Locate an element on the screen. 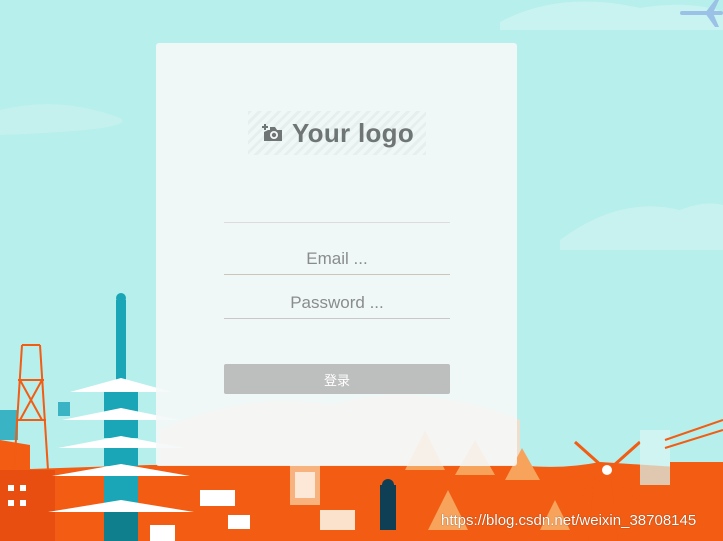 The image size is (723, 541). watermark: https://blog.csdn.net/weixin_38708145 is located at coordinates (569, 520).